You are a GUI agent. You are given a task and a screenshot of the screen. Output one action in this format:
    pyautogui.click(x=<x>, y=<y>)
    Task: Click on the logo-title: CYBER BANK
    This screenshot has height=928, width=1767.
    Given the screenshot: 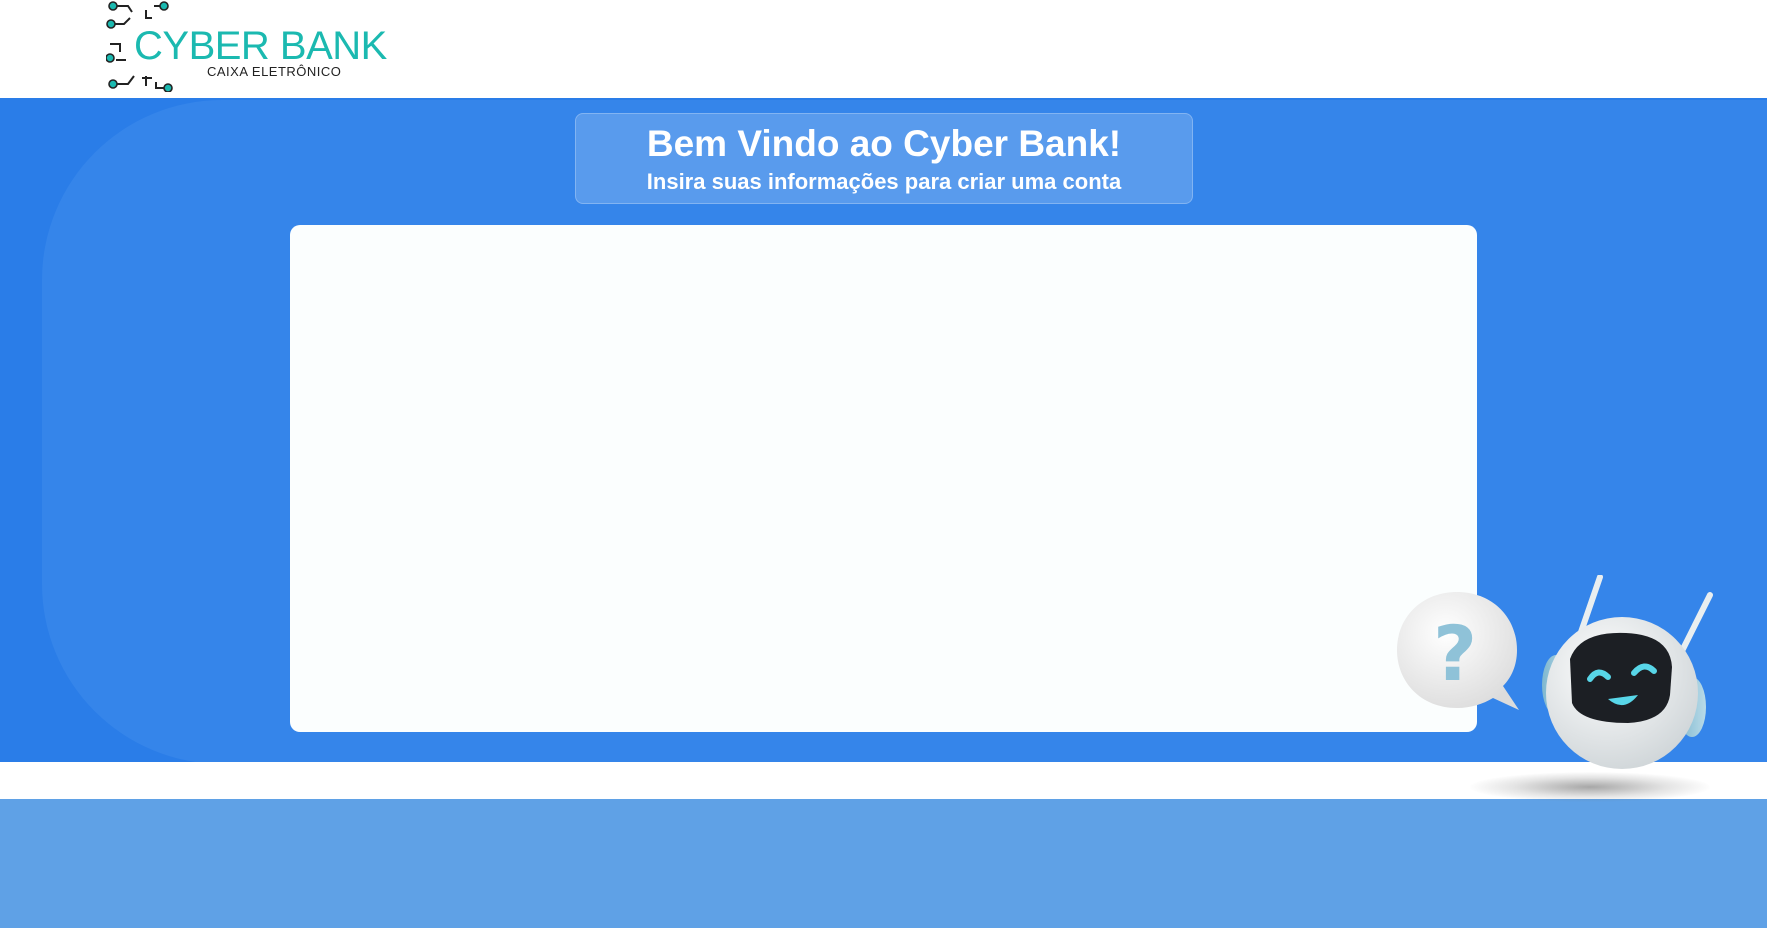 What is the action you would take?
    pyautogui.click(x=260, y=46)
    